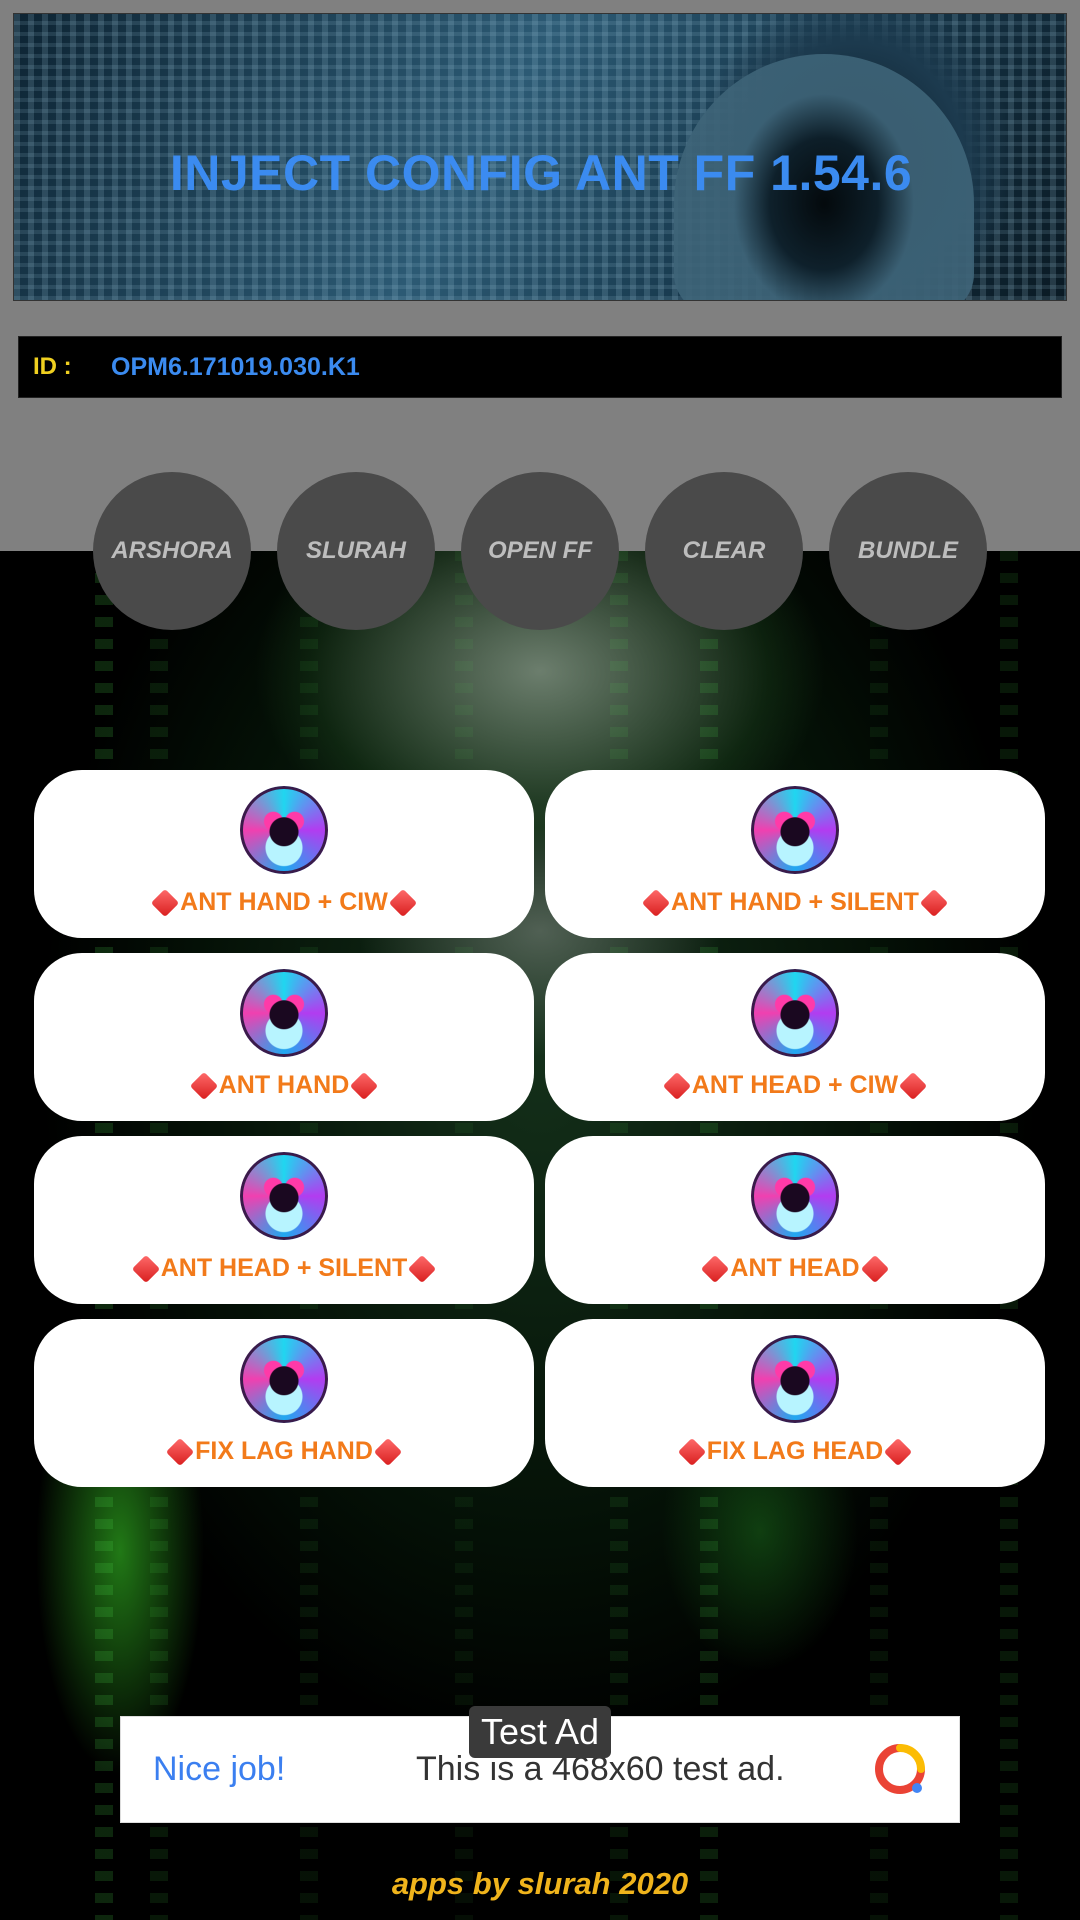  Describe the element at coordinates (724, 551) in the screenshot. I see `clear-button: CLEAR` at that location.